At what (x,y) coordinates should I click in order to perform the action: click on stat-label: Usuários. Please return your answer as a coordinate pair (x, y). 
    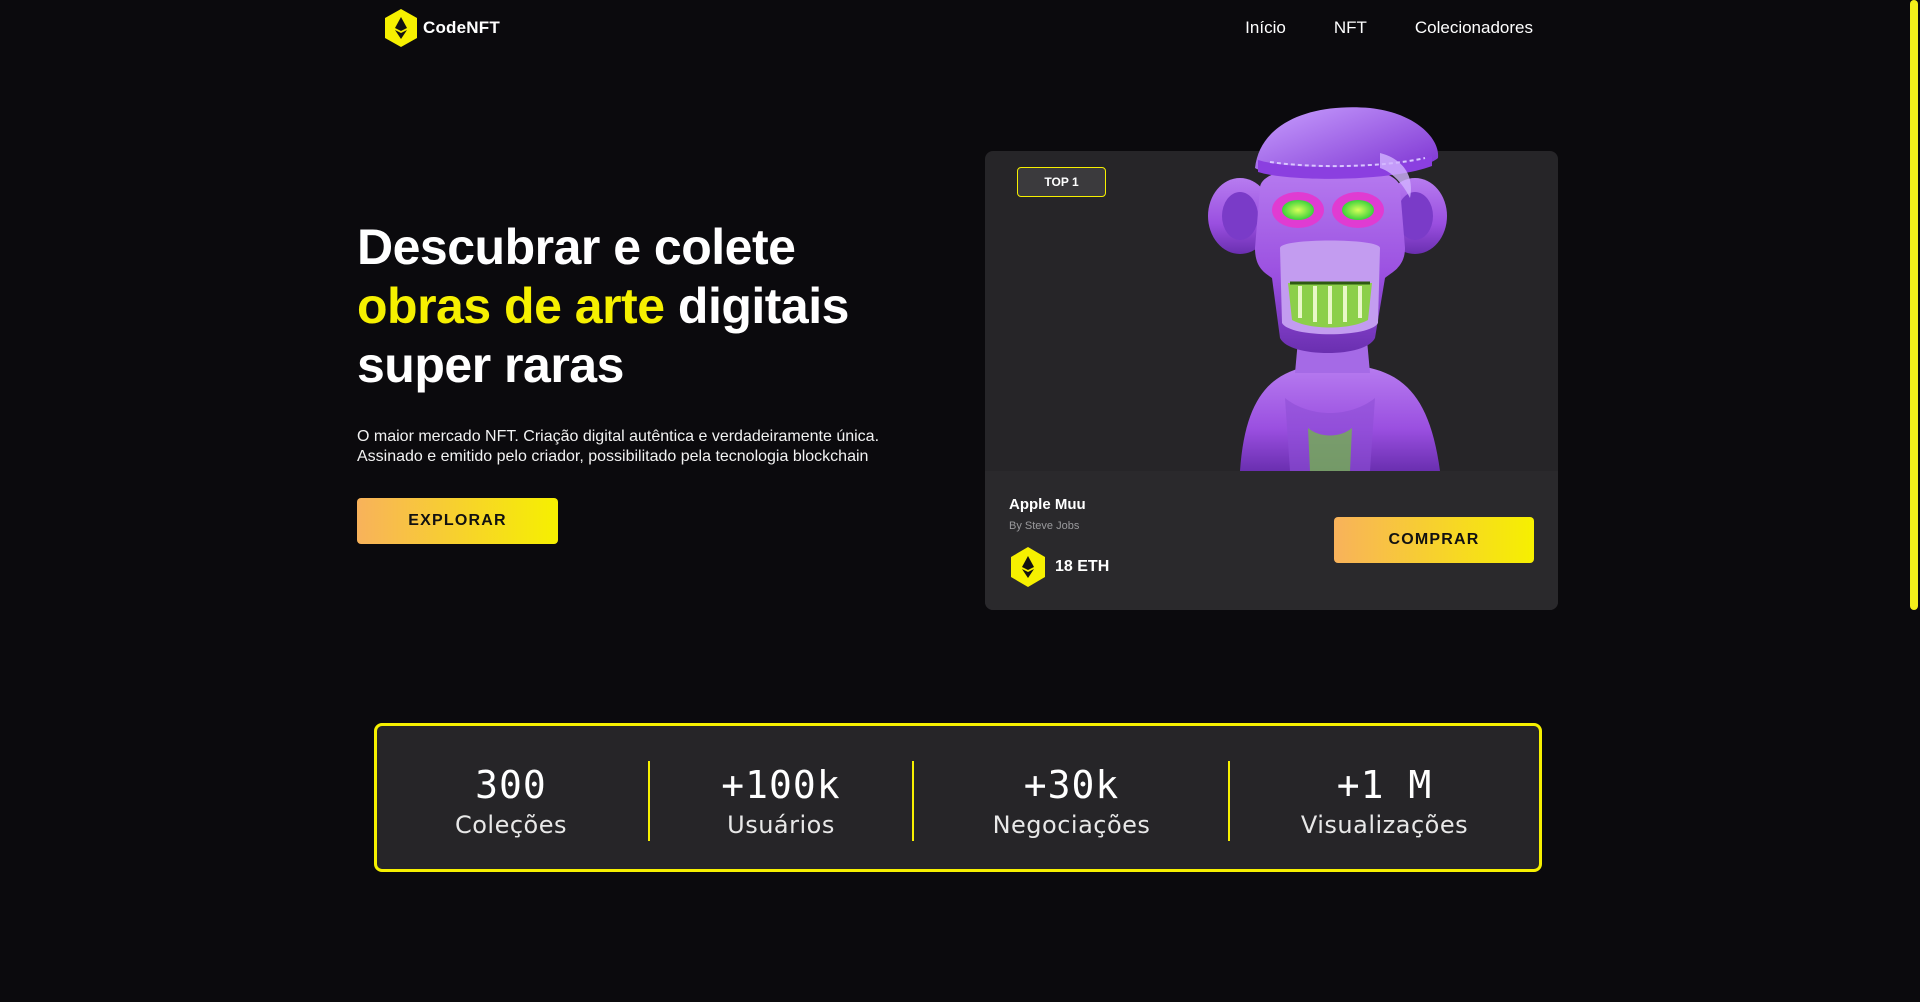
    Looking at the image, I should click on (781, 825).